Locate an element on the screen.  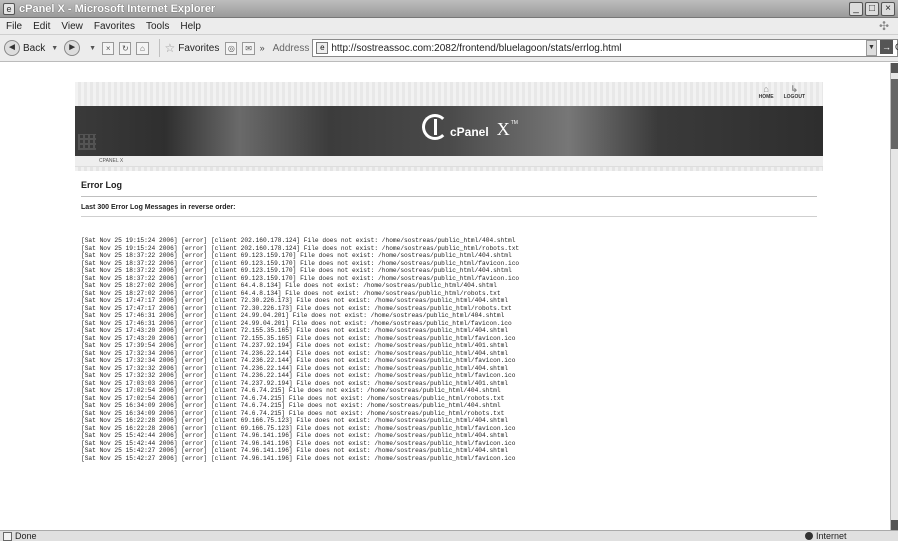
window-title: cPanel X - Microsoft Internet Explorer is located at coordinates (117, 8).